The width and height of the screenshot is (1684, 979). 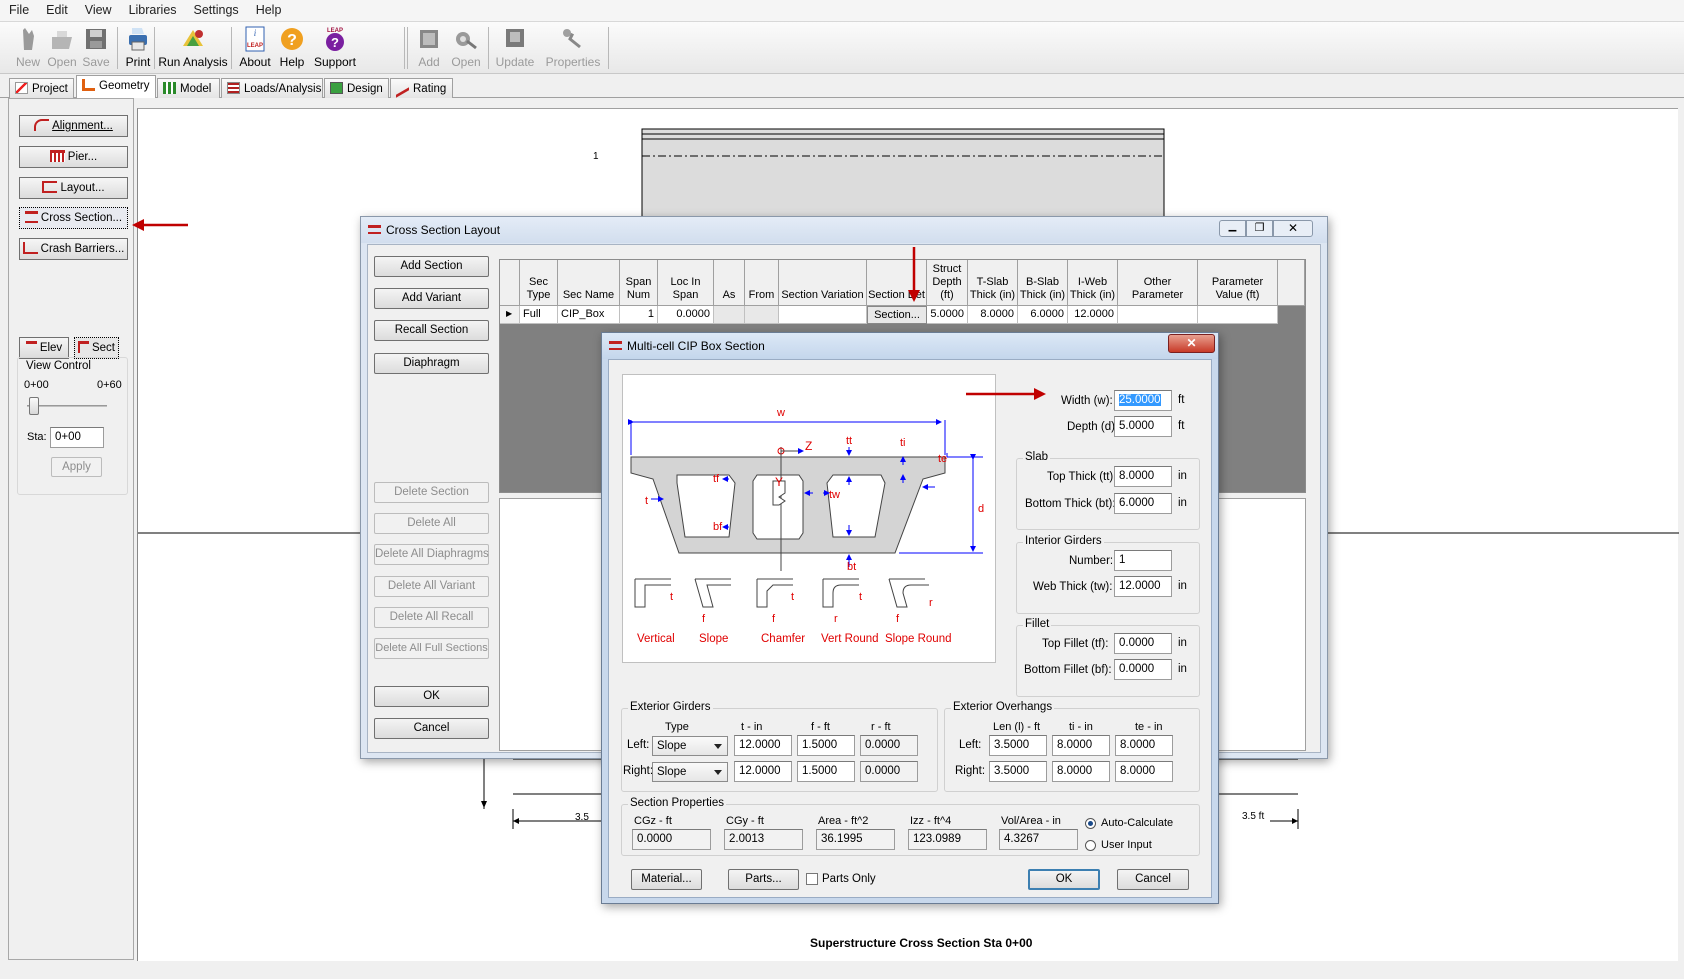 What do you see at coordinates (1191, 343) in the screenshot?
I see `mc-close-button: ✕` at bounding box center [1191, 343].